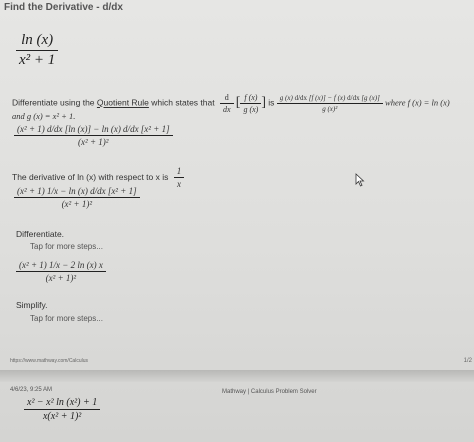 The width and height of the screenshot is (474, 442). What do you see at coordinates (93, 142) in the screenshot?
I see `step1-result-den: (x² + 1)²` at bounding box center [93, 142].